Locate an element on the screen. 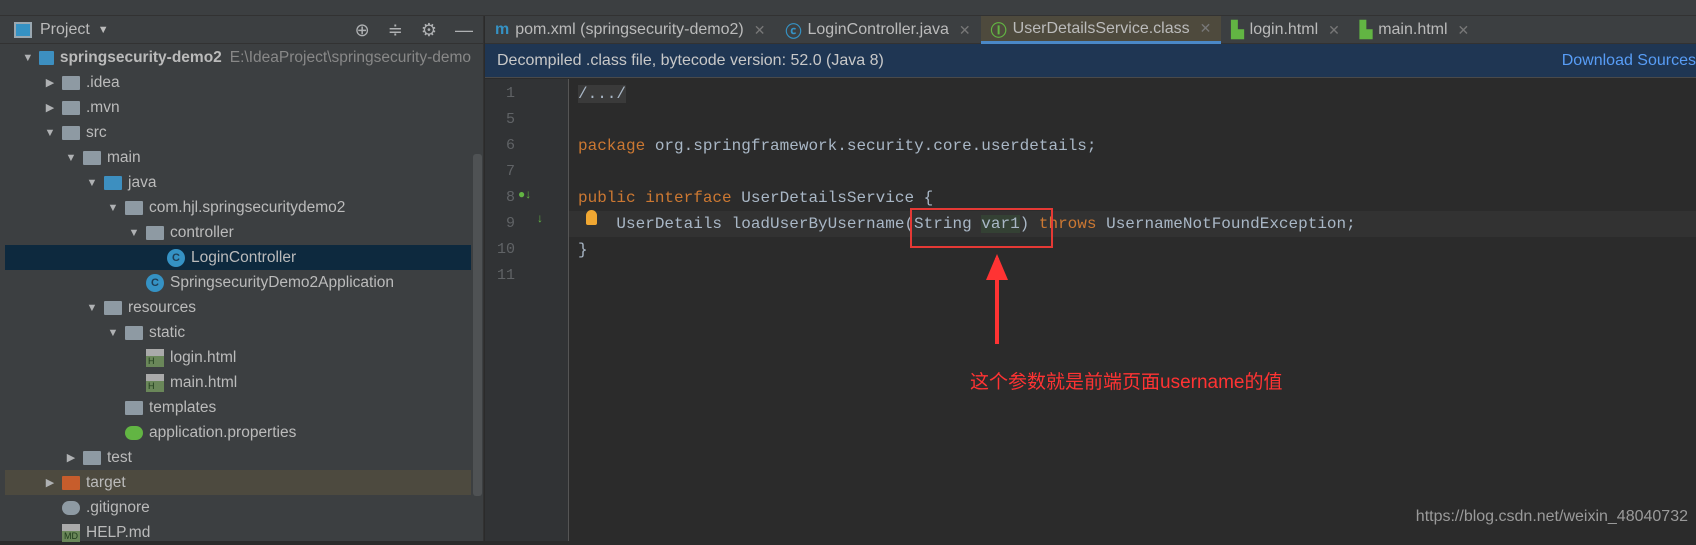 This screenshot has width=1696, height=545. package-icon is located at coordinates (134, 207).